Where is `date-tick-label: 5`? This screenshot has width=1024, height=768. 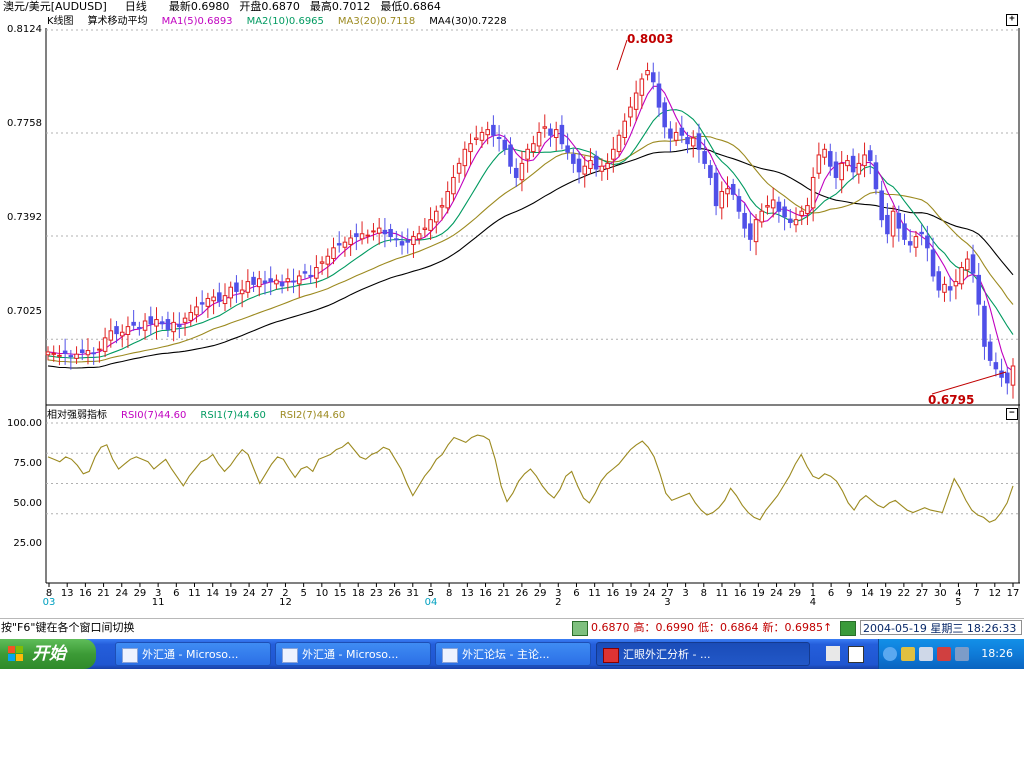 date-tick-label: 5 is located at coordinates (303, 593).